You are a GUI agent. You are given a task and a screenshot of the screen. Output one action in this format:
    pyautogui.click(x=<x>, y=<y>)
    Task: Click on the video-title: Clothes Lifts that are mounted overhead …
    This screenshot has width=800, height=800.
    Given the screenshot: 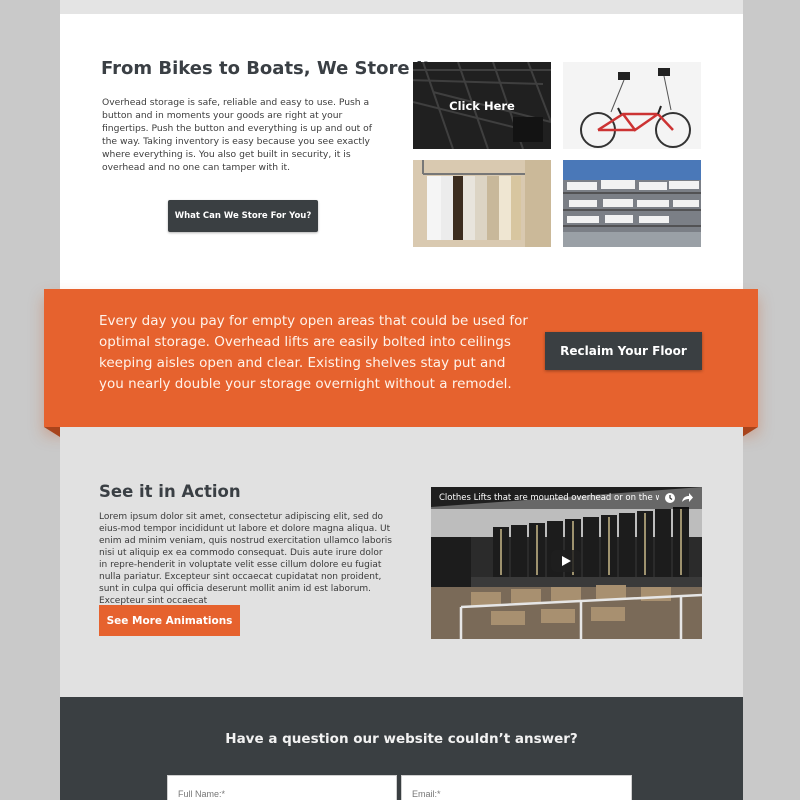 What is the action you would take?
    pyautogui.click(x=549, y=498)
    